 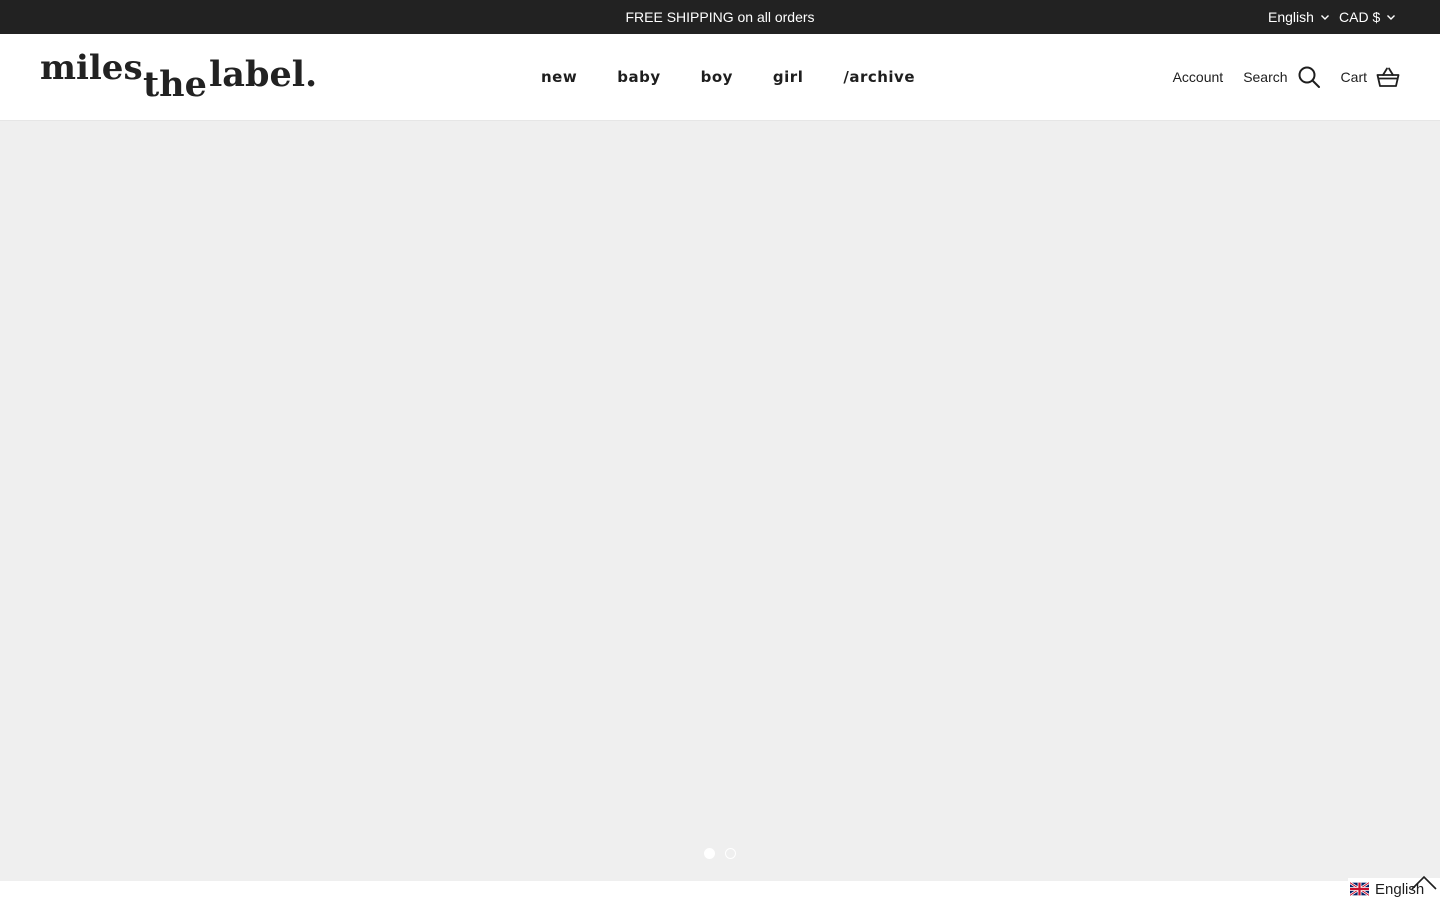 I want to click on main-nav: new baby boy girl /archive, so click(x=728, y=77).